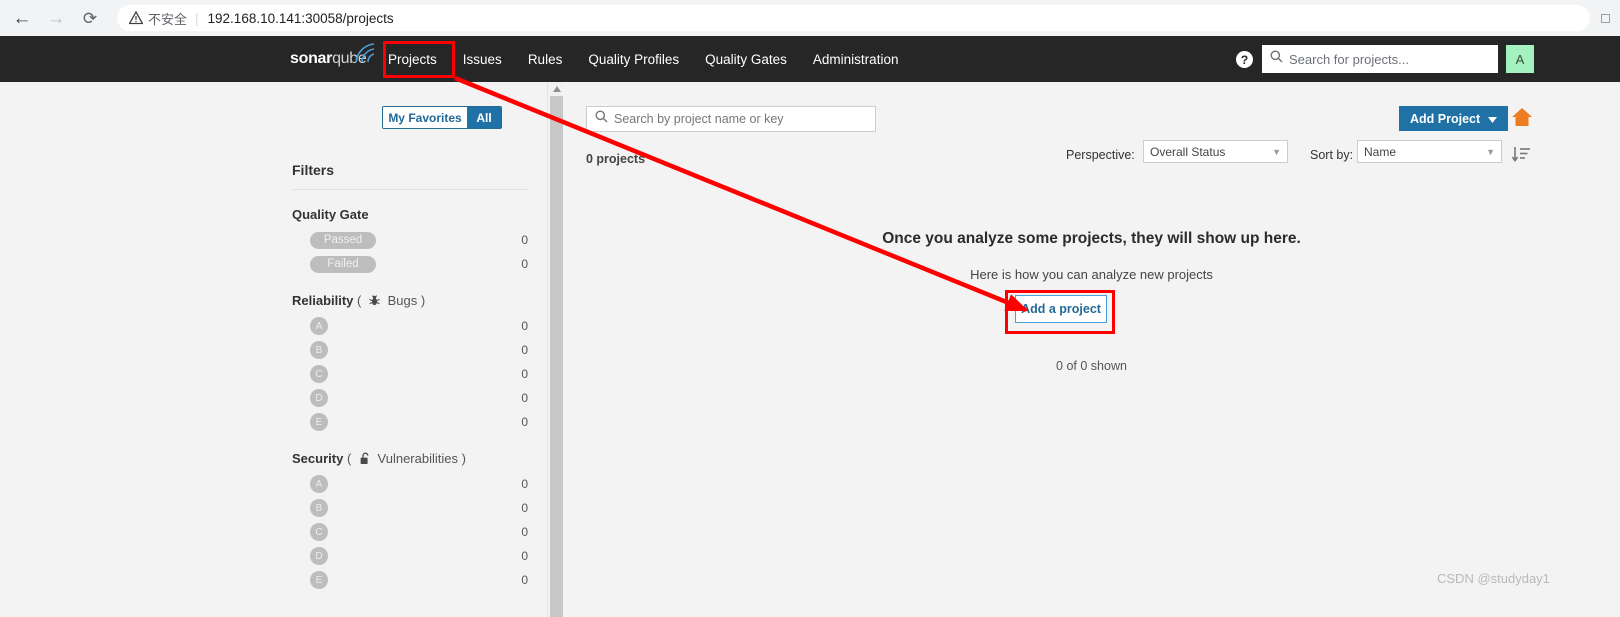  I want to click on avatar-initial: A, so click(1520, 59).